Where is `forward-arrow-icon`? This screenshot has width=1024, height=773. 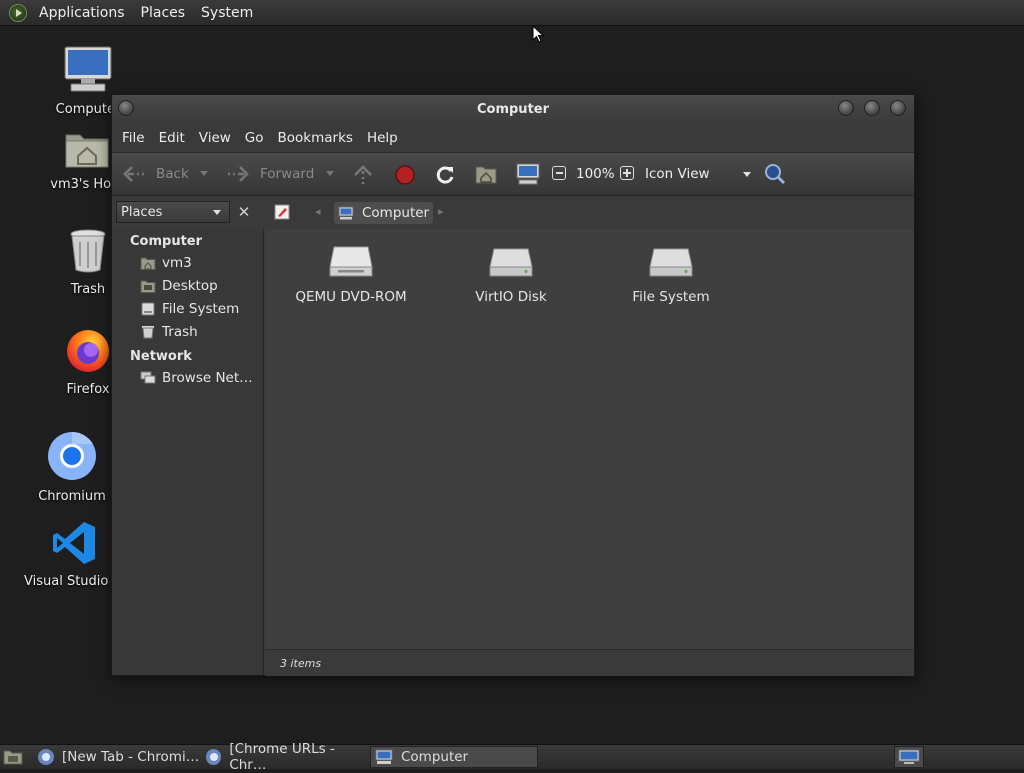 forward-arrow-icon is located at coordinates (238, 174).